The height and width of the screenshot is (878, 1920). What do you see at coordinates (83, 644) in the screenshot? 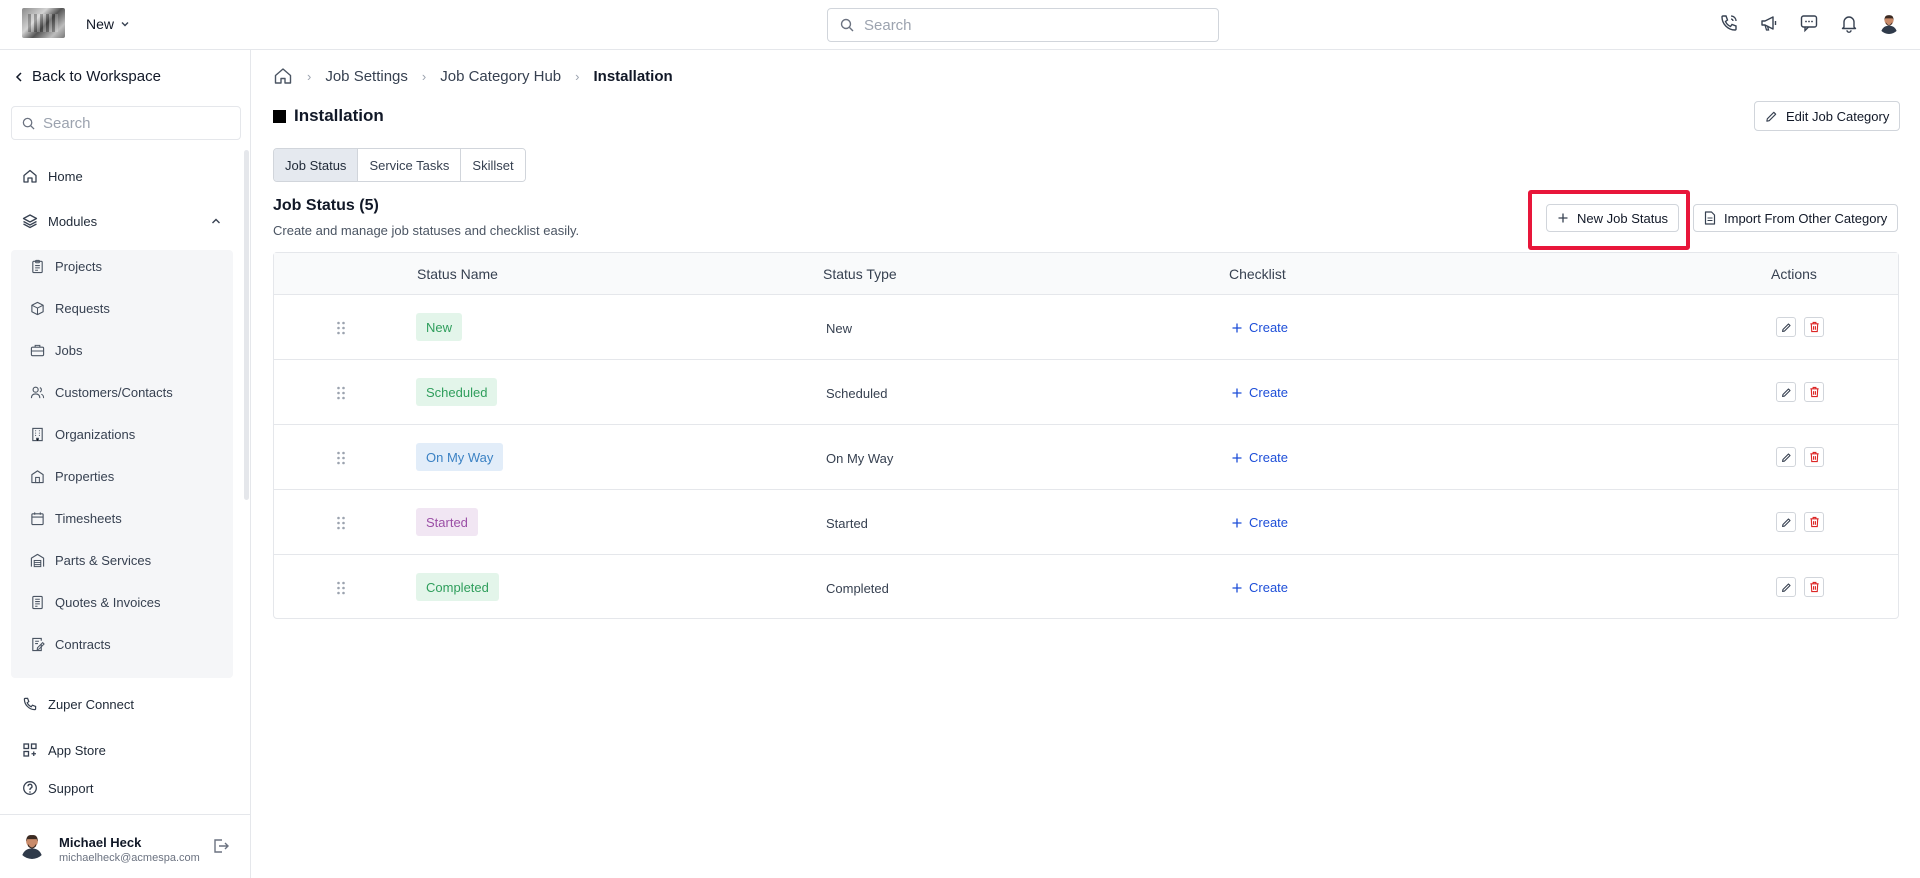
I see `sidebar-item-label: Contracts` at bounding box center [83, 644].